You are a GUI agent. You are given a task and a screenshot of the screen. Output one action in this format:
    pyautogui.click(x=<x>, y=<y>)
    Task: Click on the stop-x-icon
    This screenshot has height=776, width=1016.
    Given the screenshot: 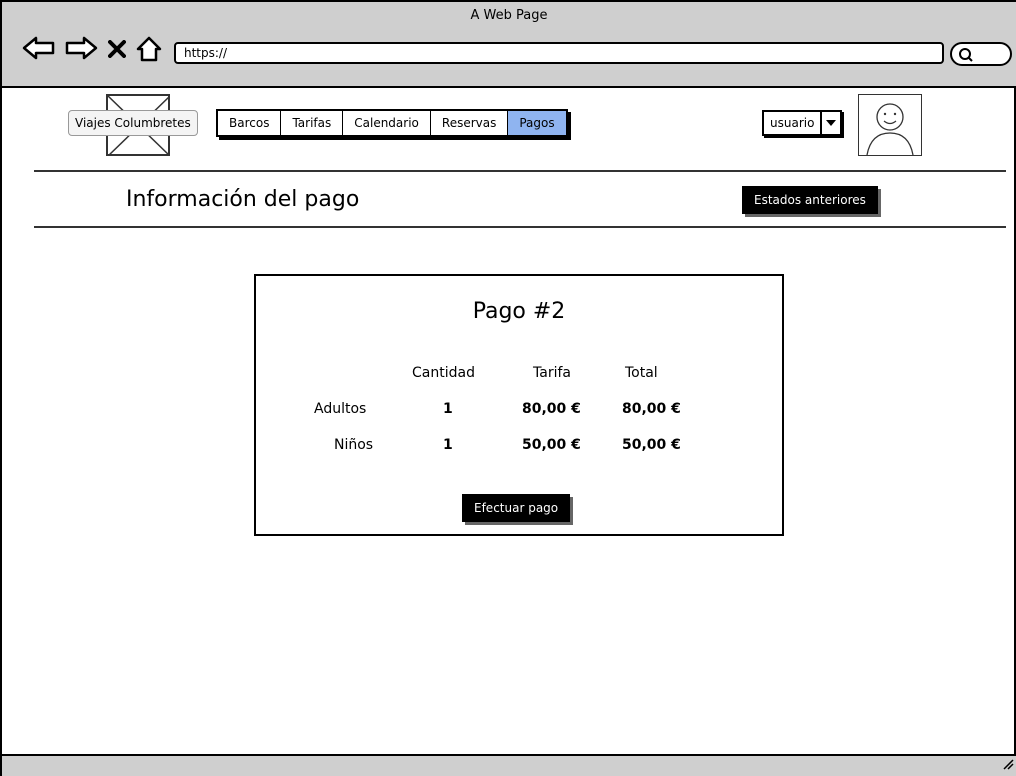 What is the action you would take?
    pyautogui.click(x=117, y=49)
    